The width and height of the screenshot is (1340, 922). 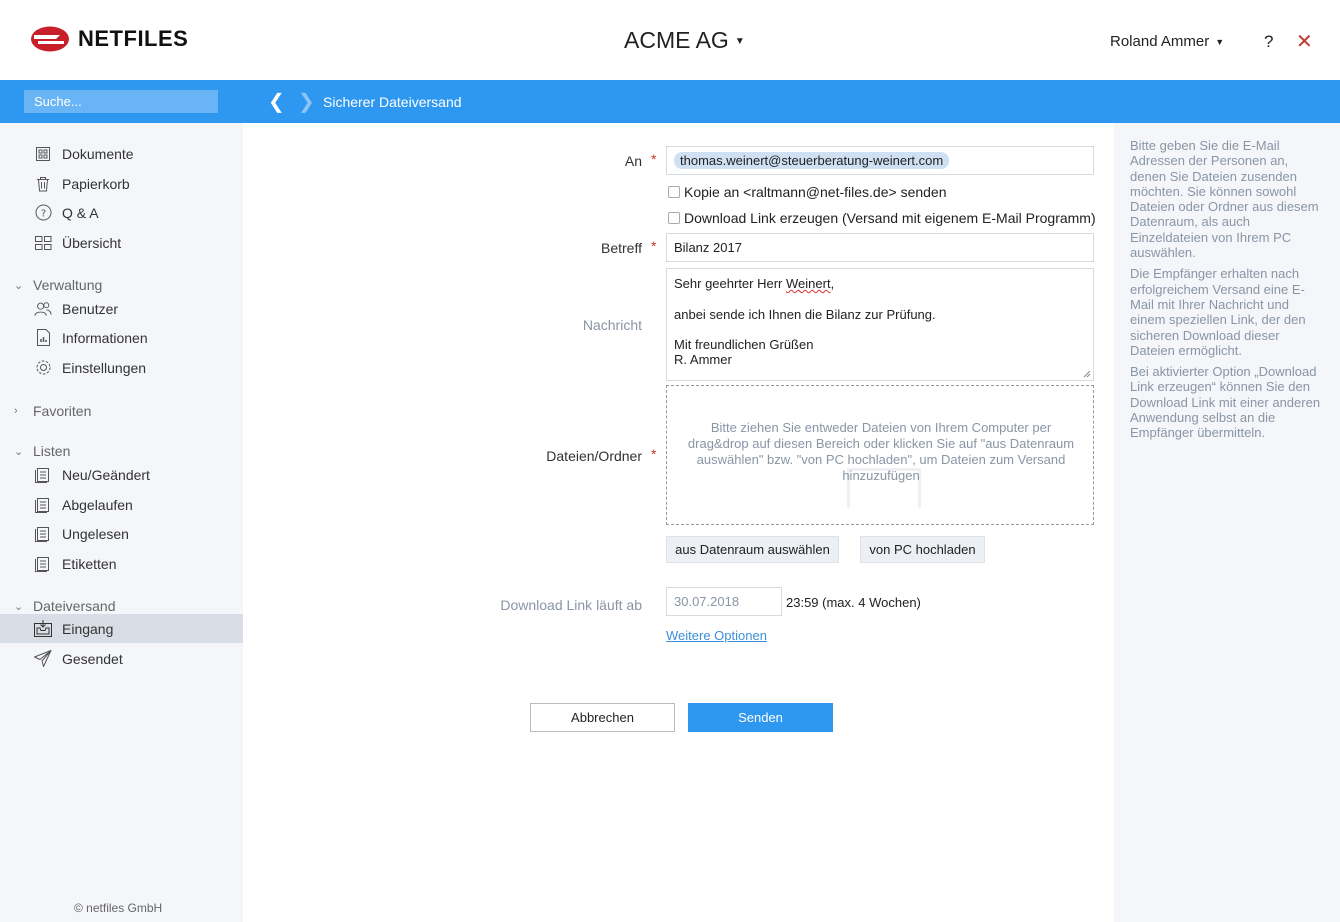 What do you see at coordinates (121, 411) in the screenshot?
I see `sidebar-section-favoriten: › Favoriten` at bounding box center [121, 411].